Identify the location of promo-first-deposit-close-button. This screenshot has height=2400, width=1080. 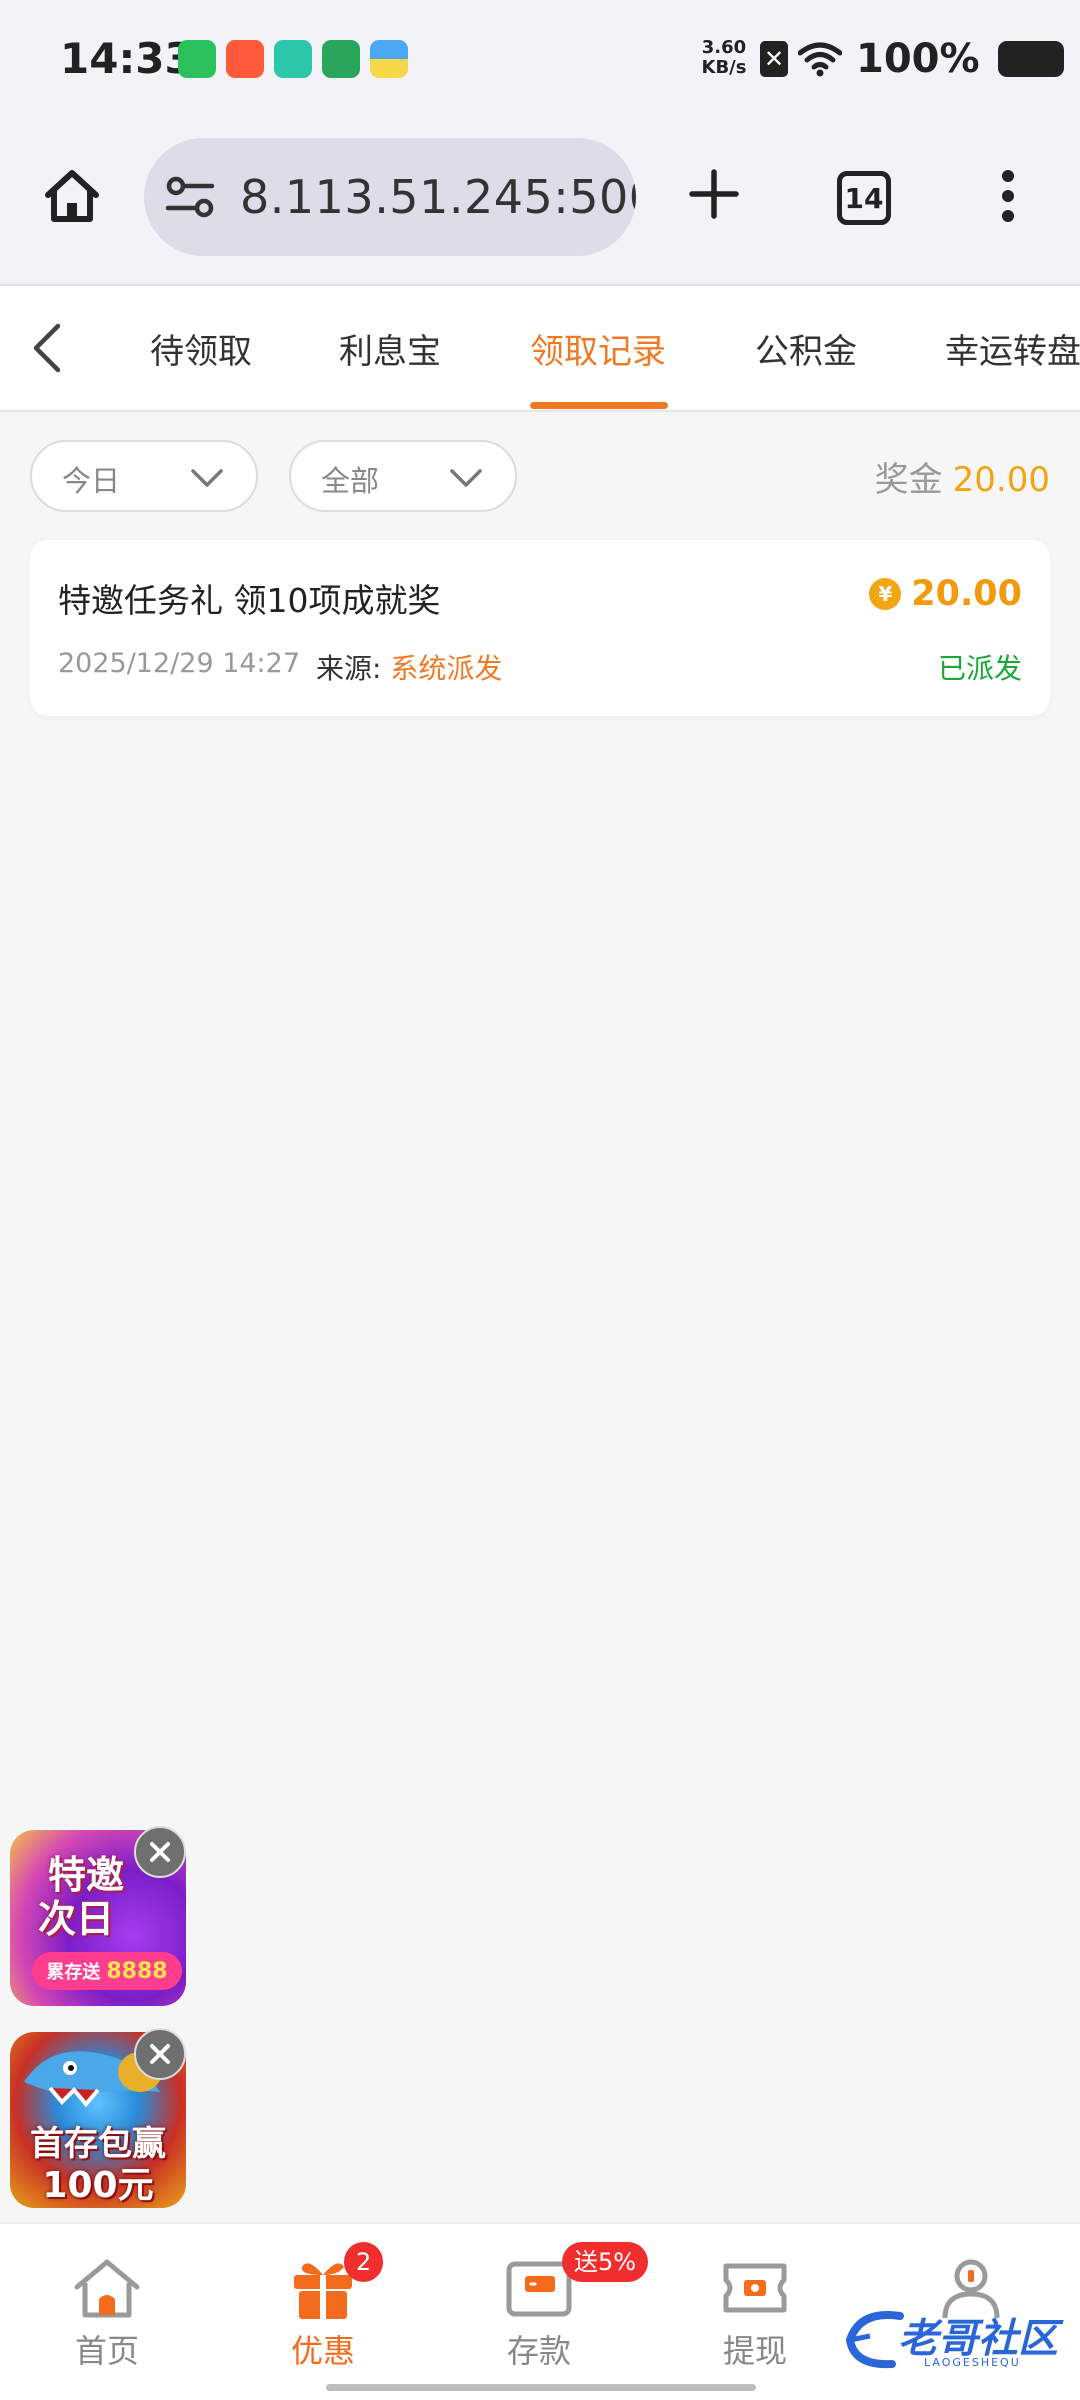
(160, 2054).